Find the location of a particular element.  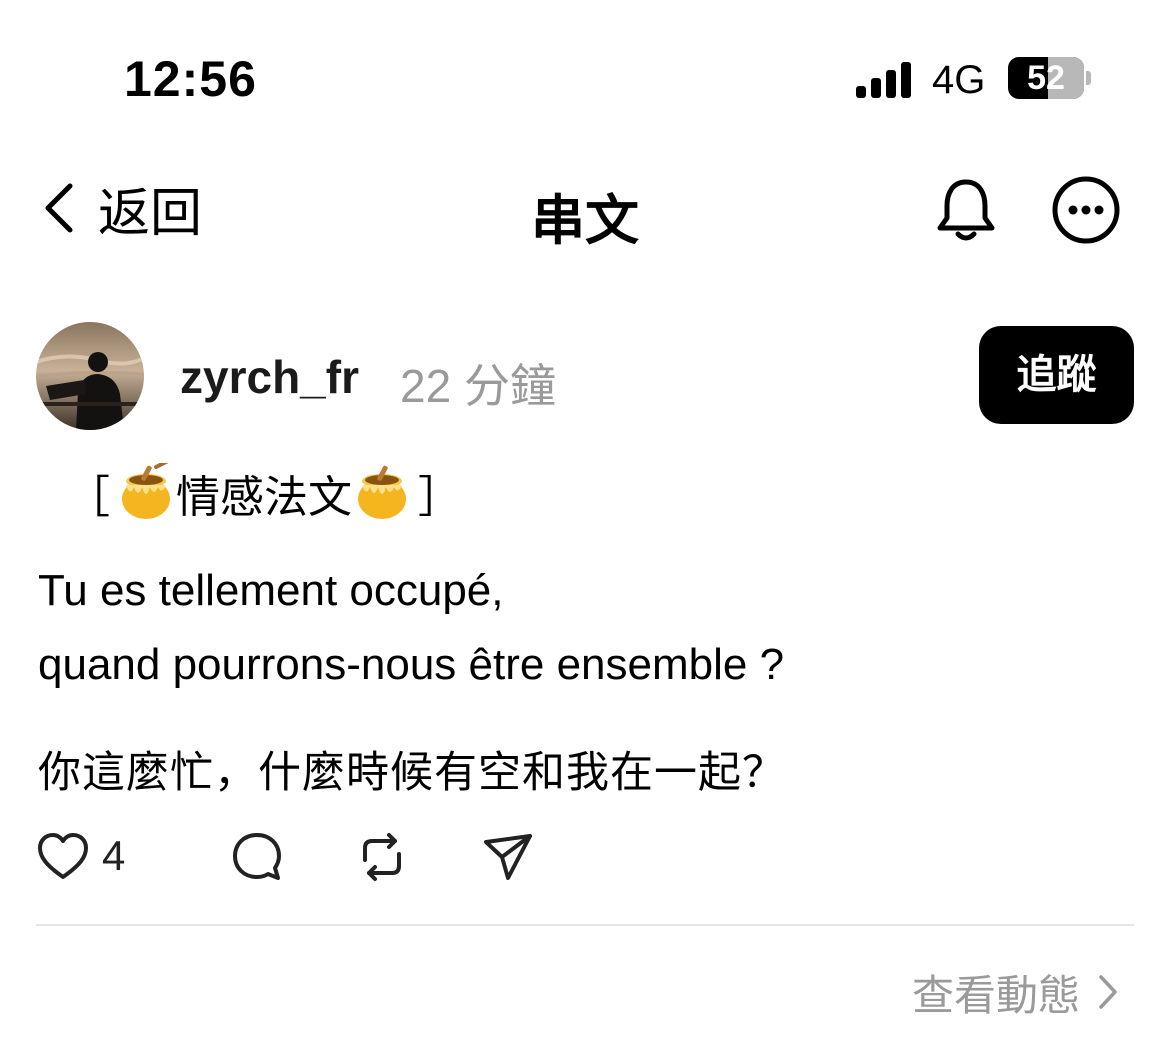

repost-button is located at coordinates (382, 857).